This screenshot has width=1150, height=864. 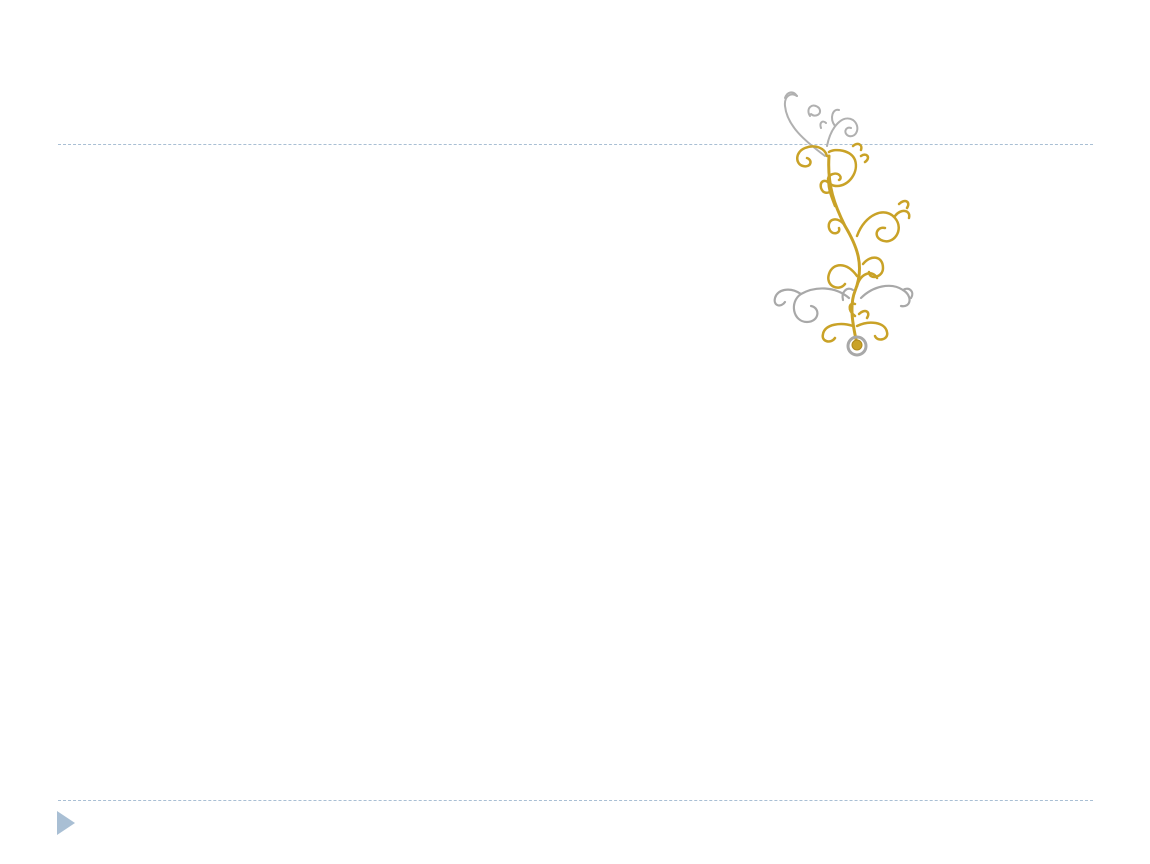 I want to click on floral-swirl-ornament-icon, so click(x=843, y=224).